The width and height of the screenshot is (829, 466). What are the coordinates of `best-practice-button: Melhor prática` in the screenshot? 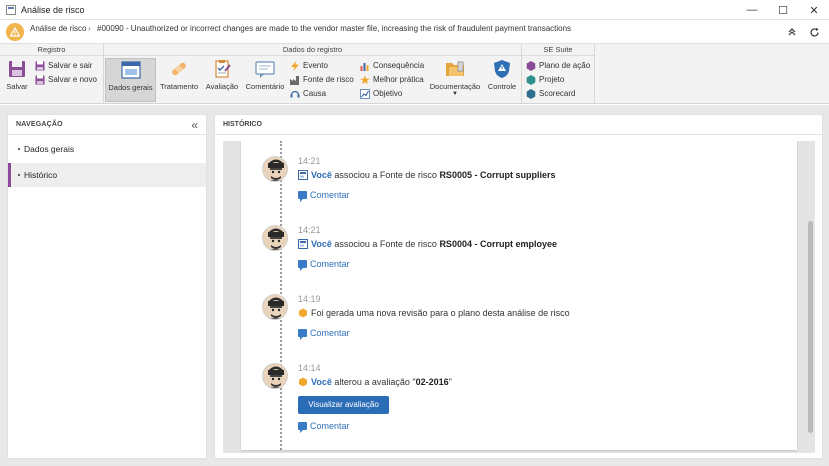 It's located at (392, 79).